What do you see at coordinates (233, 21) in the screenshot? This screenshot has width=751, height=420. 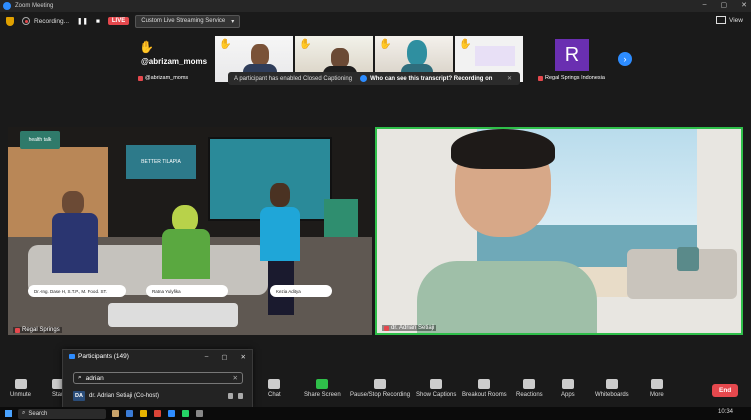 I see `chevron-down-icon: ▾` at bounding box center [233, 21].